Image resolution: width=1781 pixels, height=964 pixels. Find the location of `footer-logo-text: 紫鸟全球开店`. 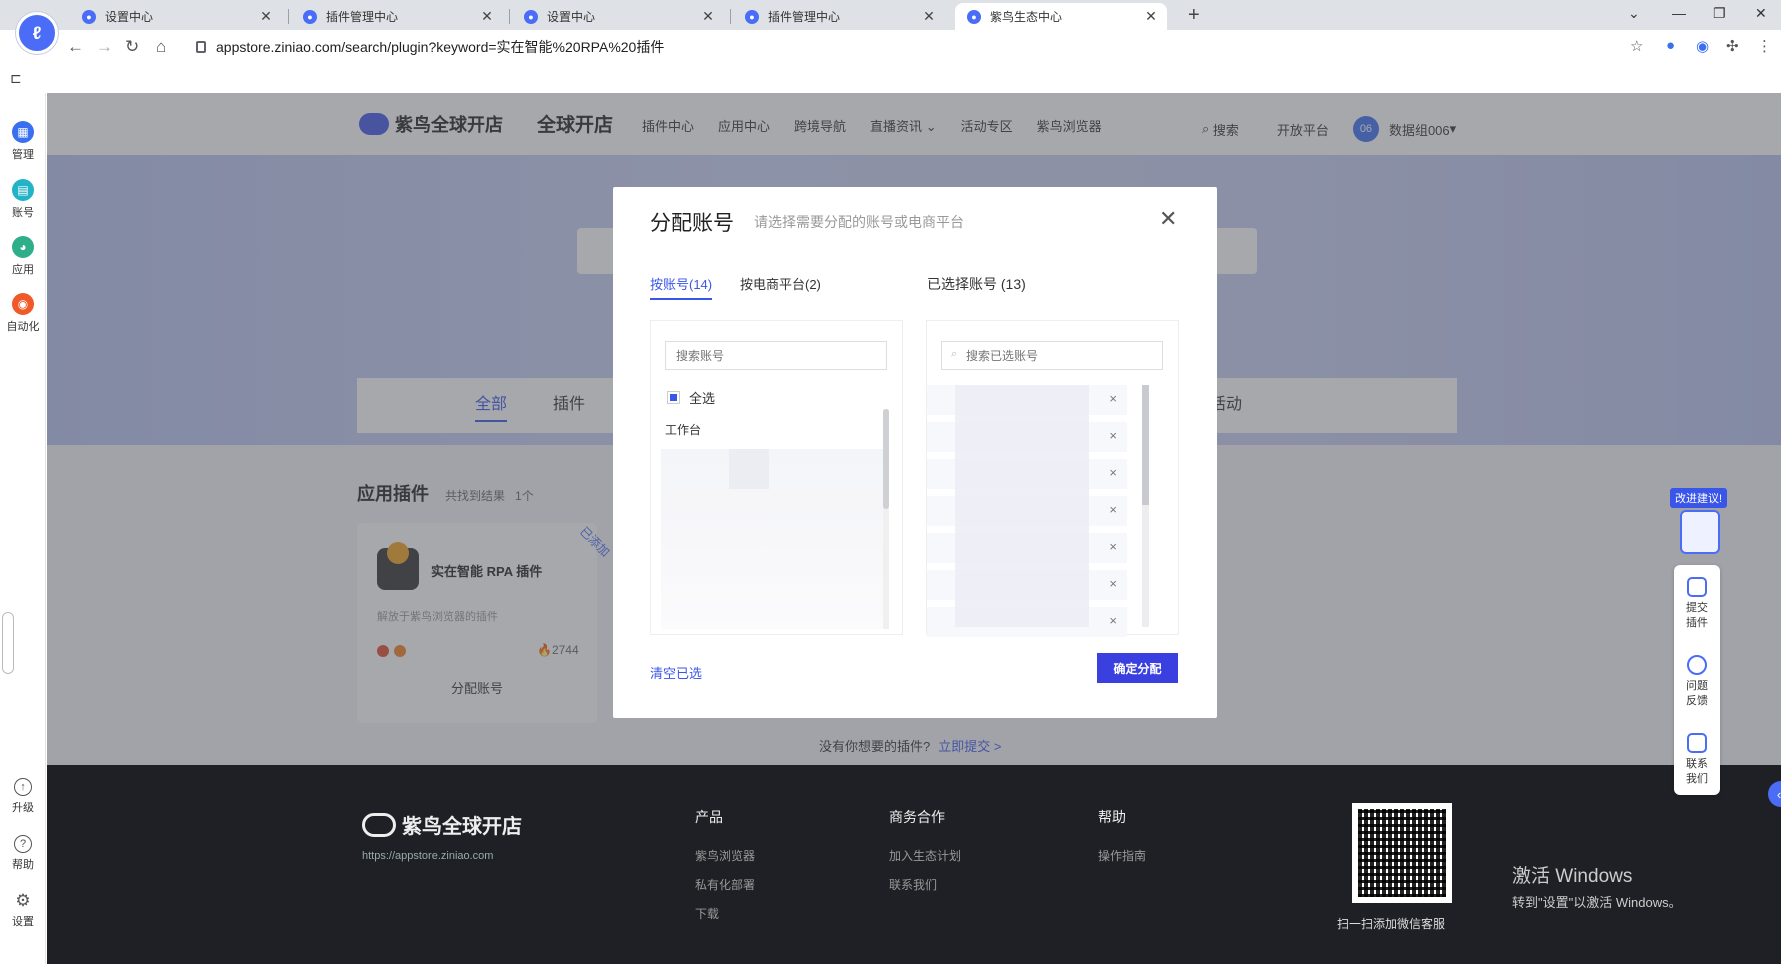

footer-logo-text: 紫鸟全球开店 is located at coordinates (462, 827).